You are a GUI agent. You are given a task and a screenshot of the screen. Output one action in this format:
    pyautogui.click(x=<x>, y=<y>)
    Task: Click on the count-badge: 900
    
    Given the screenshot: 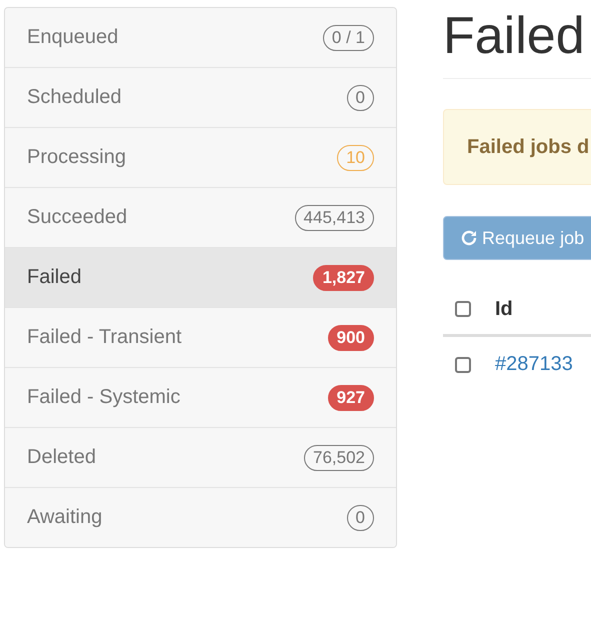 What is the action you would take?
    pyautogui.click(x=351, y=337)
    